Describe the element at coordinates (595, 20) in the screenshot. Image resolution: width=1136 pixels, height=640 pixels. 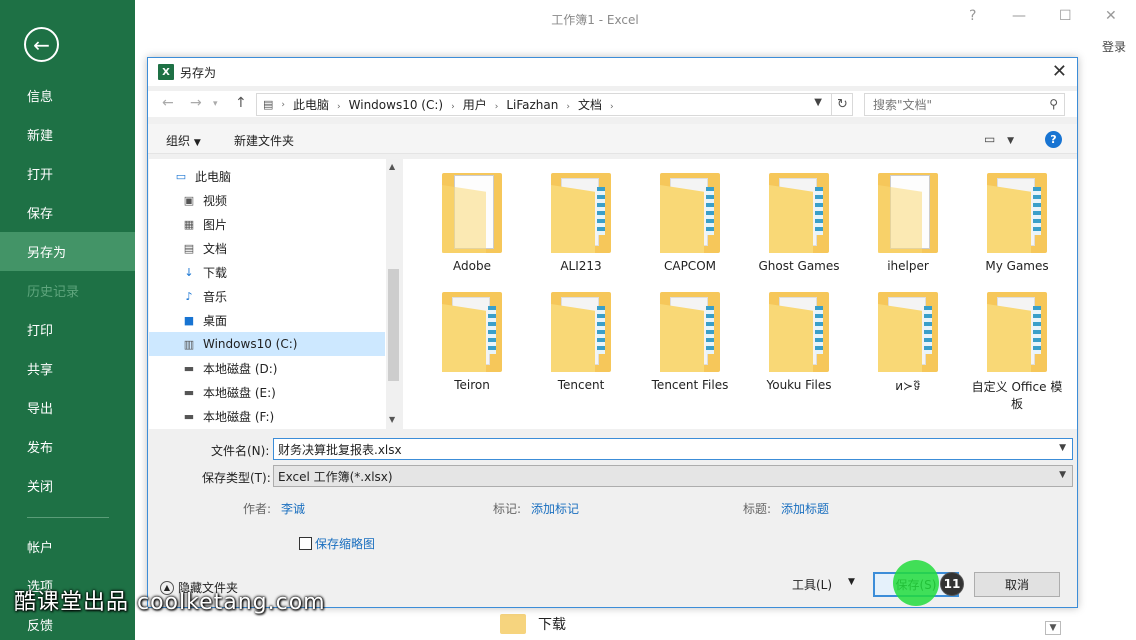
I see `window-title: 工作簿1 - Excel` at that location.